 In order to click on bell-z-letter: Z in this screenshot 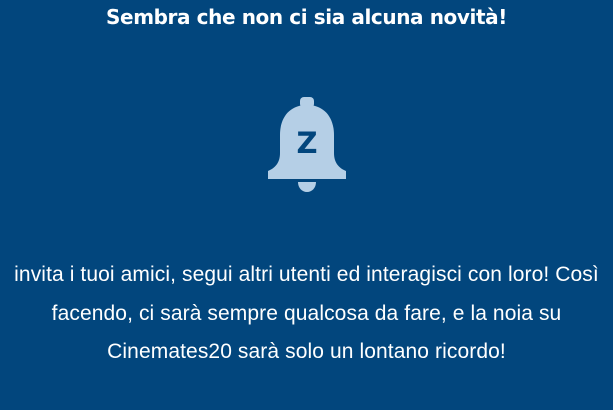, I will do `click(306, 143)`.